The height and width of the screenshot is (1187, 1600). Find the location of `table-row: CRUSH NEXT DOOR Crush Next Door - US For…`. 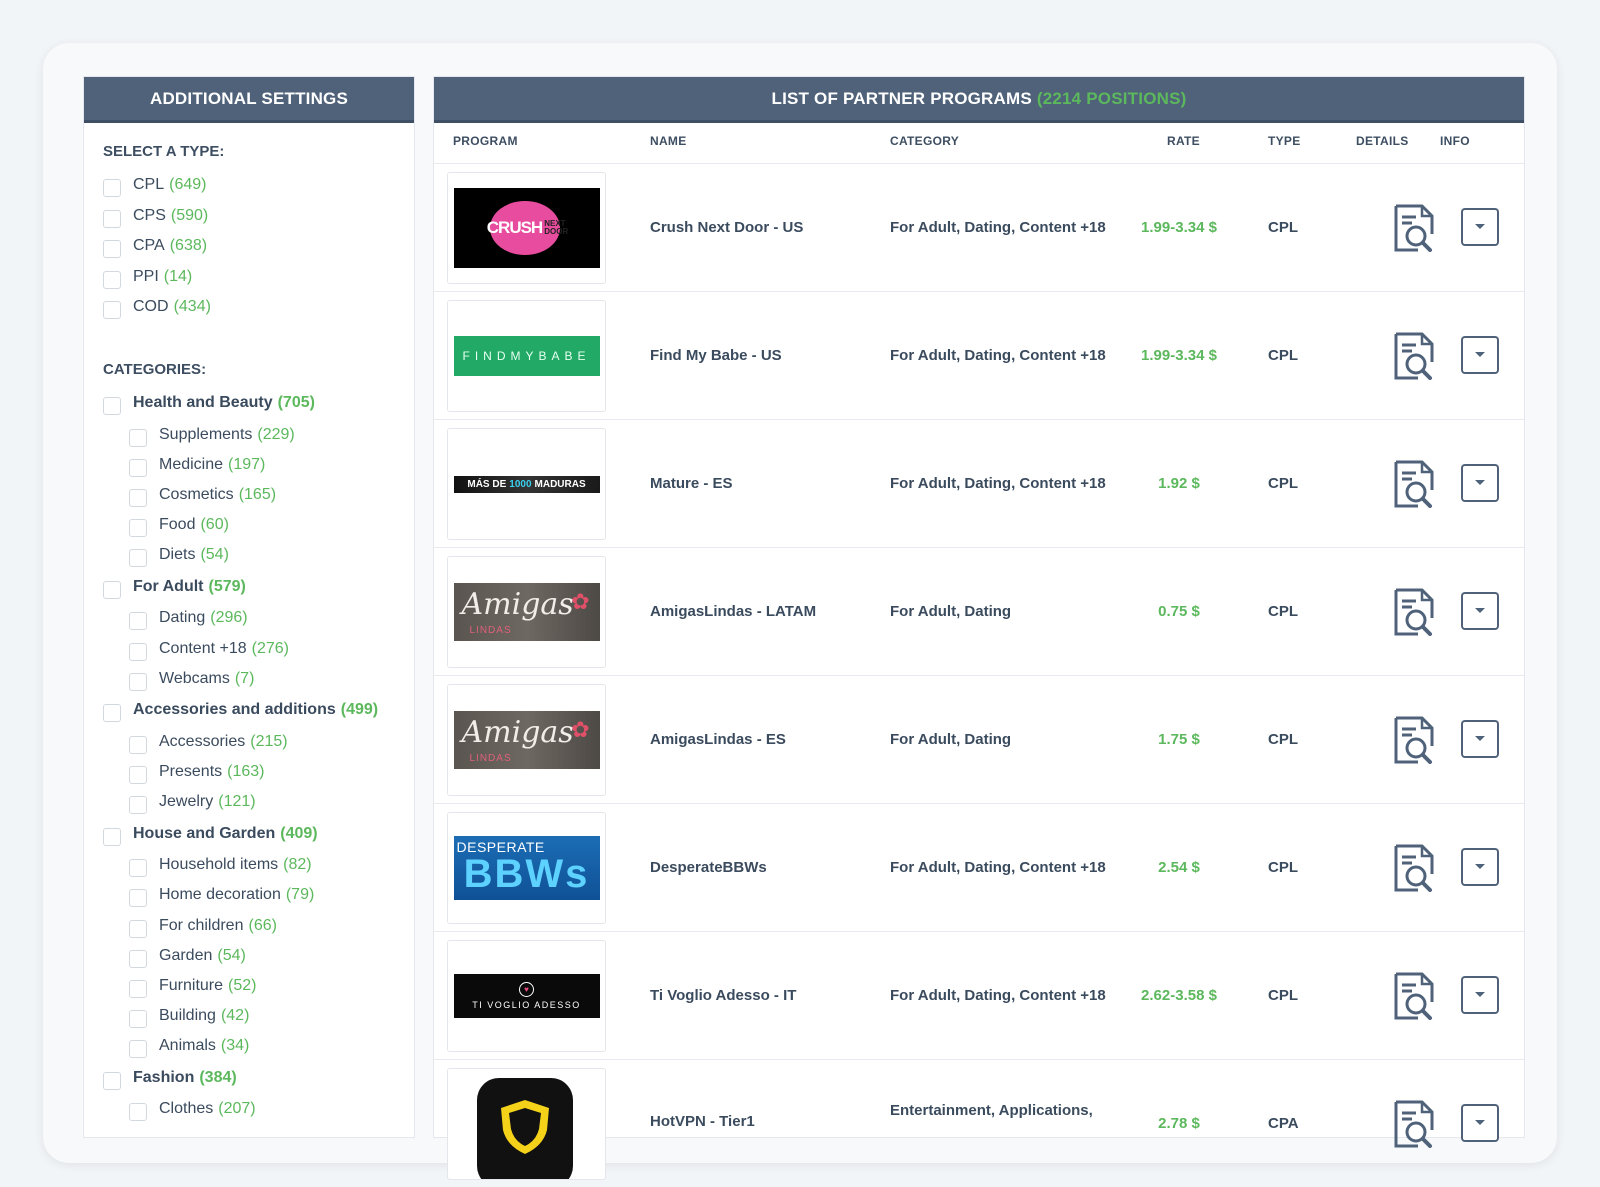

table-row: CRUSH NEXT DOOR Crush Next Door - US For… is located at coordinates (979, 227).